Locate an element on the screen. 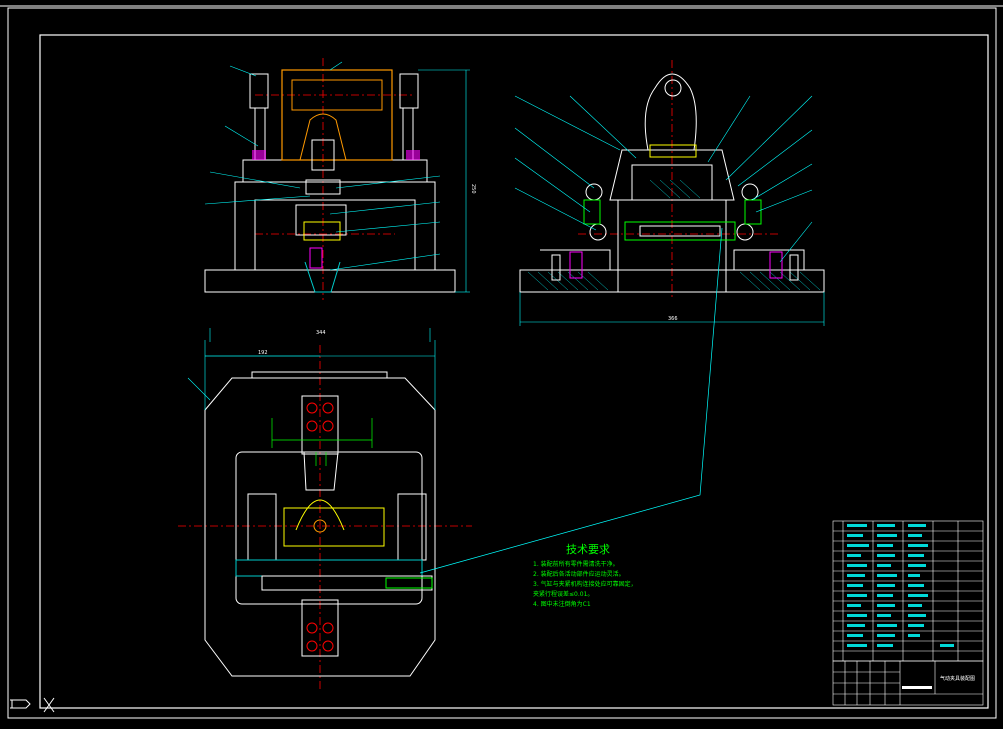  tech-req-item-1: 1. 装配前所有零件需清洗干净。 is located at coordinates (576, 564).